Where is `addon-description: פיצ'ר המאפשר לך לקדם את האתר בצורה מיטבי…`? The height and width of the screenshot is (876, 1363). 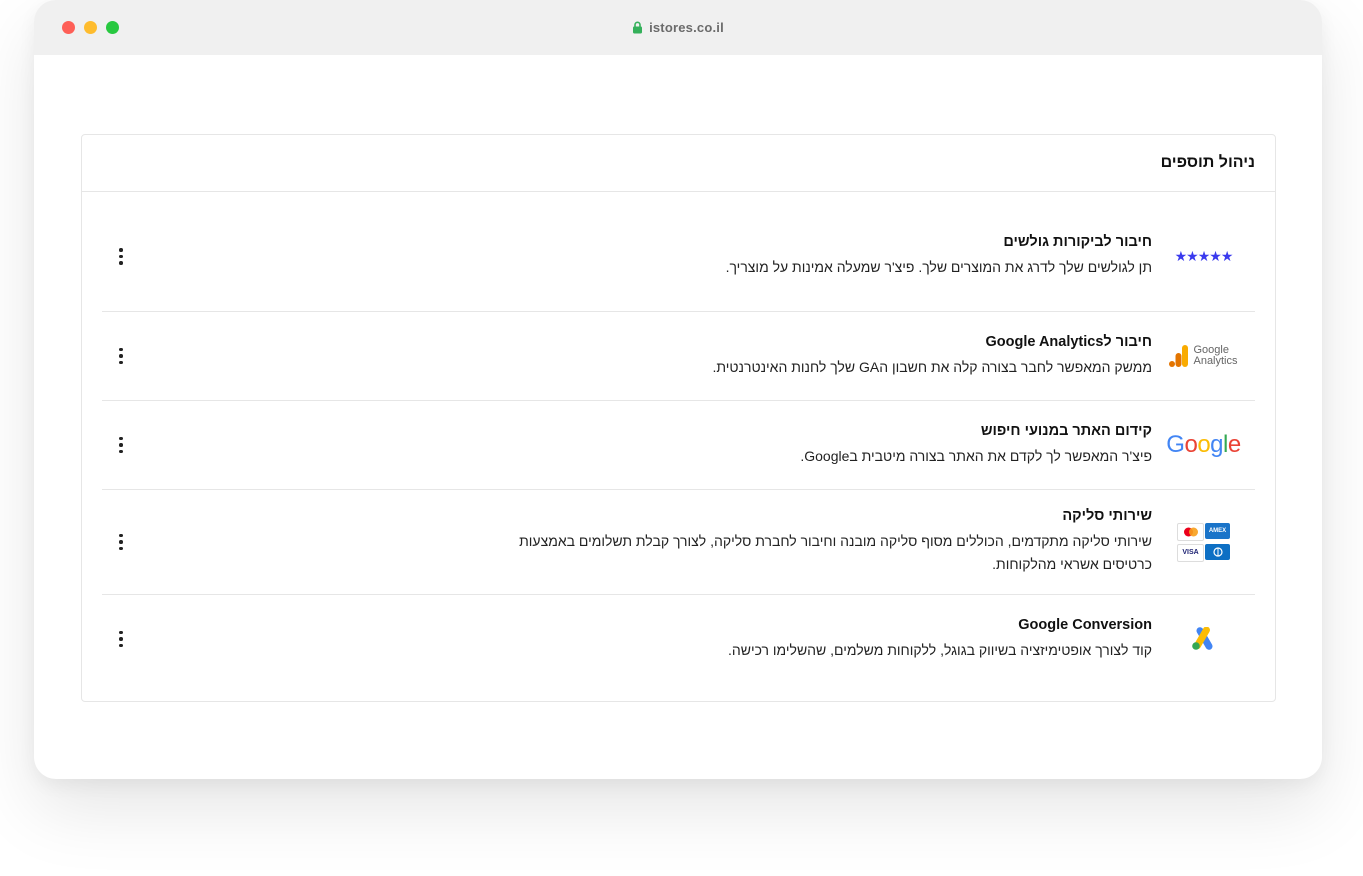
addon-description: פיצ'ר המאפשר לך לקדם את האתר בצורה מיטבי… is located at coordinates (976, 455).